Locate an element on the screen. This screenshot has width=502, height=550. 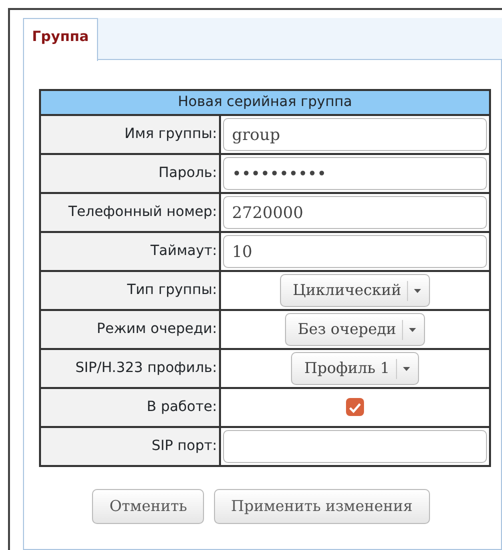
button: Отменить is located at coordinates (148, 506).